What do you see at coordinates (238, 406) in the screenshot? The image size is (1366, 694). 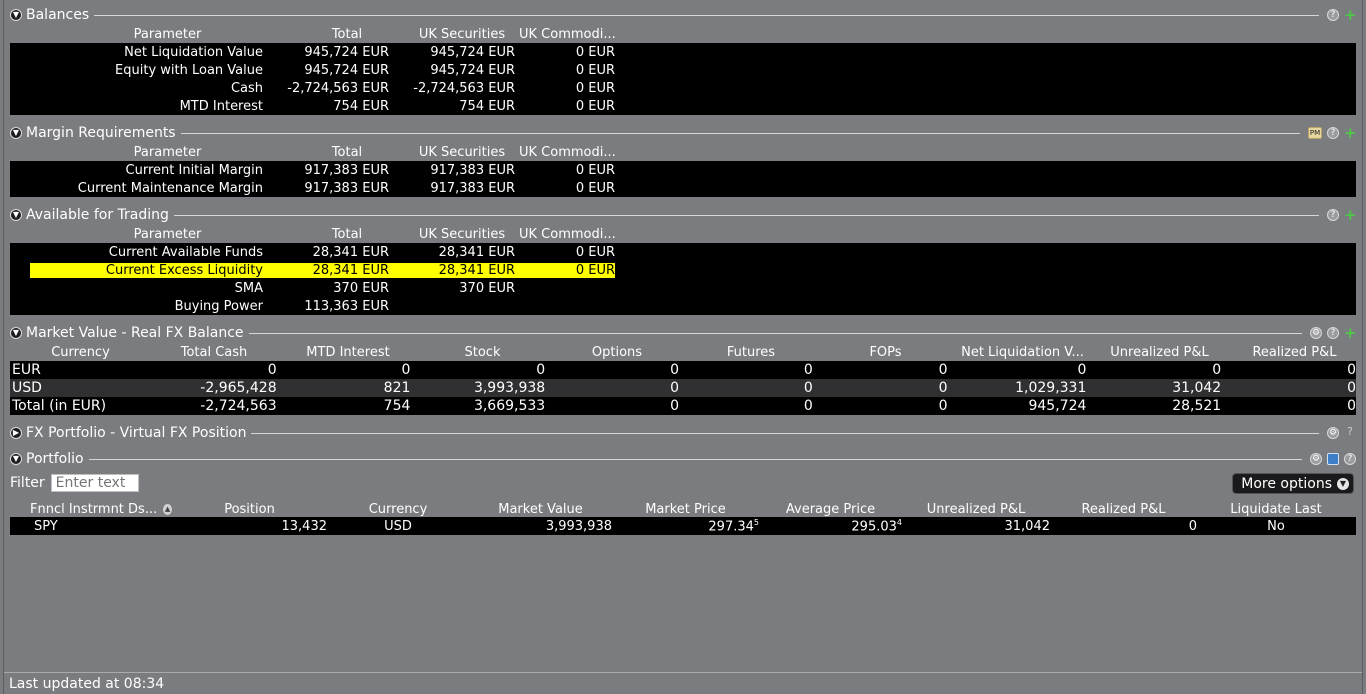 I see `total-cash-cell: -2,724,563` at bounding box center [238, 406].